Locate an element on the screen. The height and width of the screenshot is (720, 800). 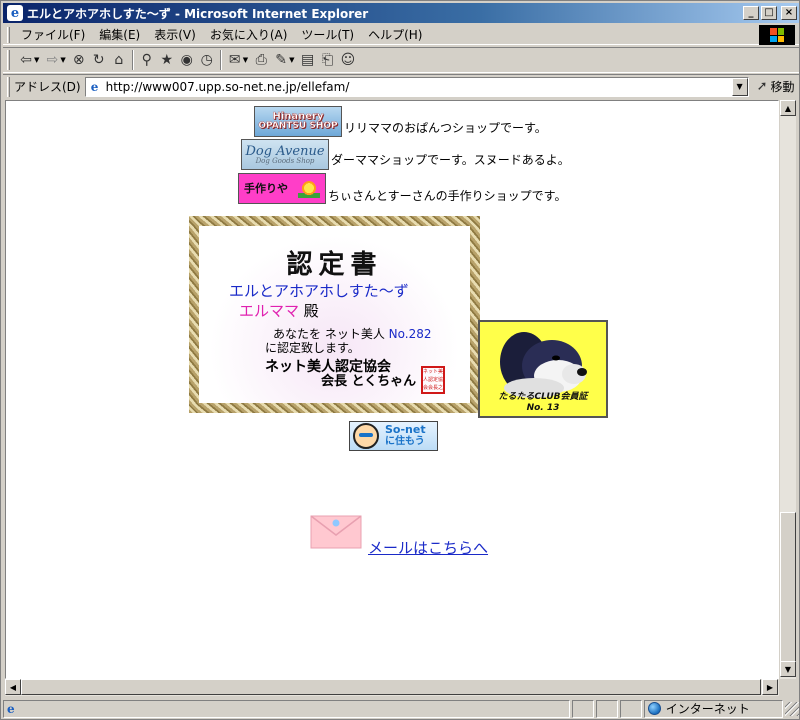
search-icon: ⚲ is located at coordinates (147, 60).